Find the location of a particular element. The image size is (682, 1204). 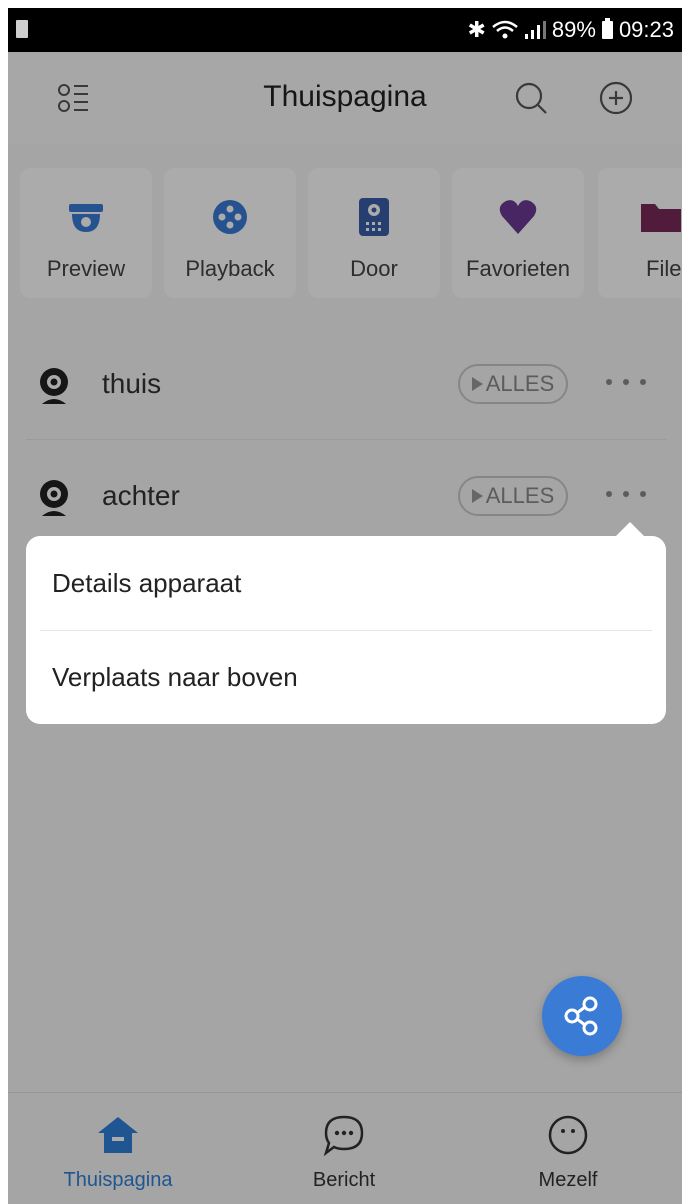

signal-icon is located at coordinates (535, 30).